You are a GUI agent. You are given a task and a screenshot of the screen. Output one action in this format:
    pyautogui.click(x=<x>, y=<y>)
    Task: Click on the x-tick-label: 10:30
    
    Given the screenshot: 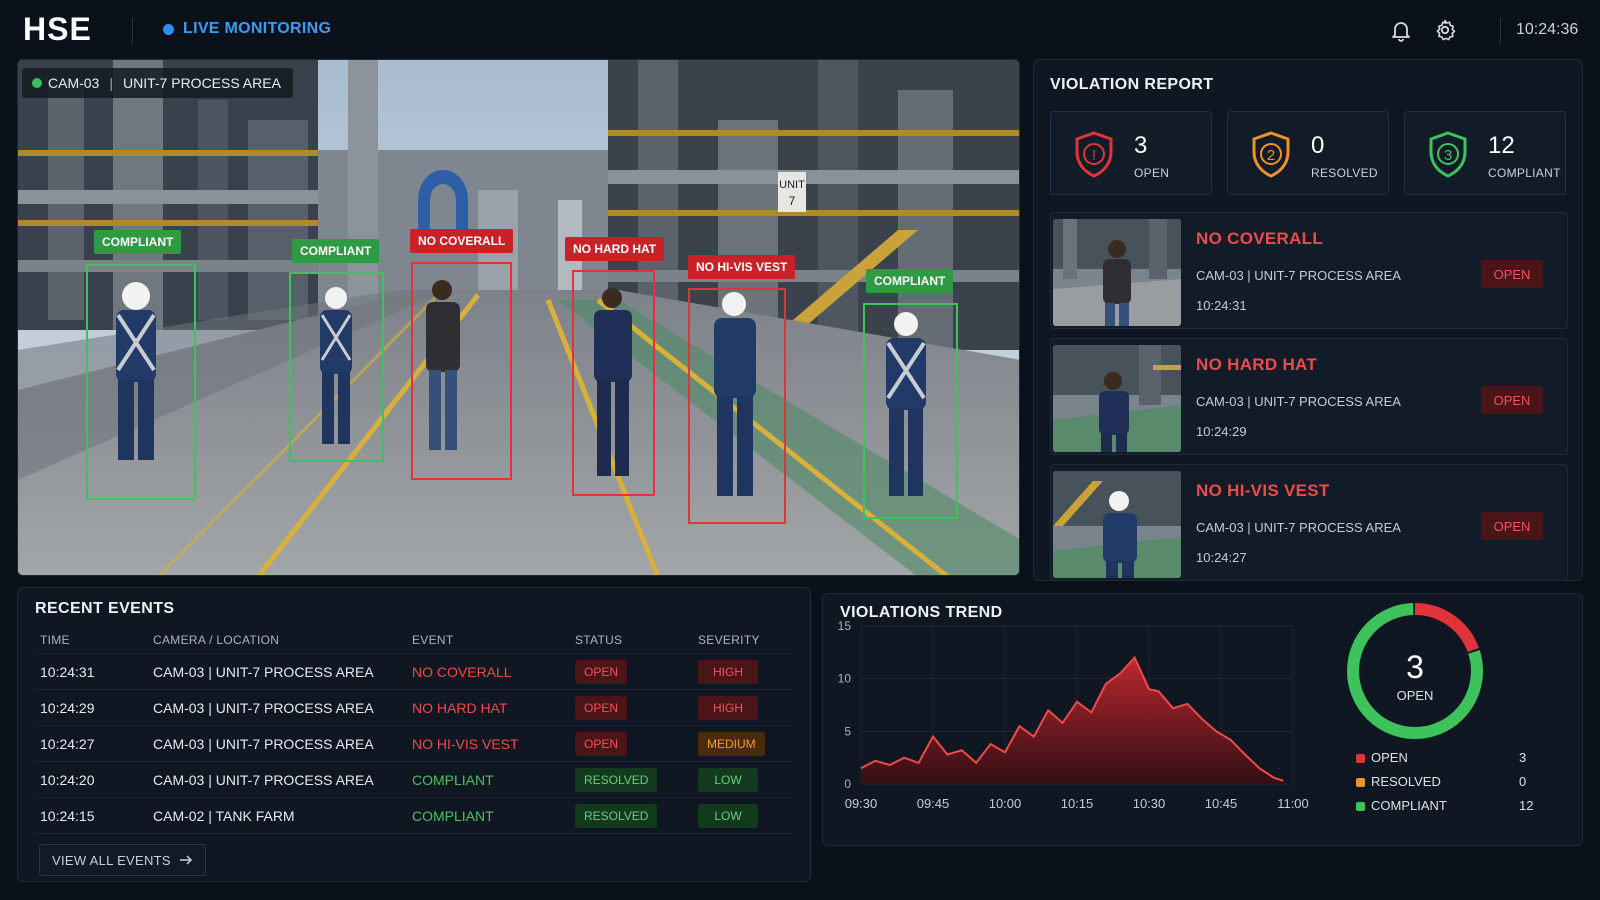 What is the action you would take?
    pyautogui.click(x=1149, y=803)
    